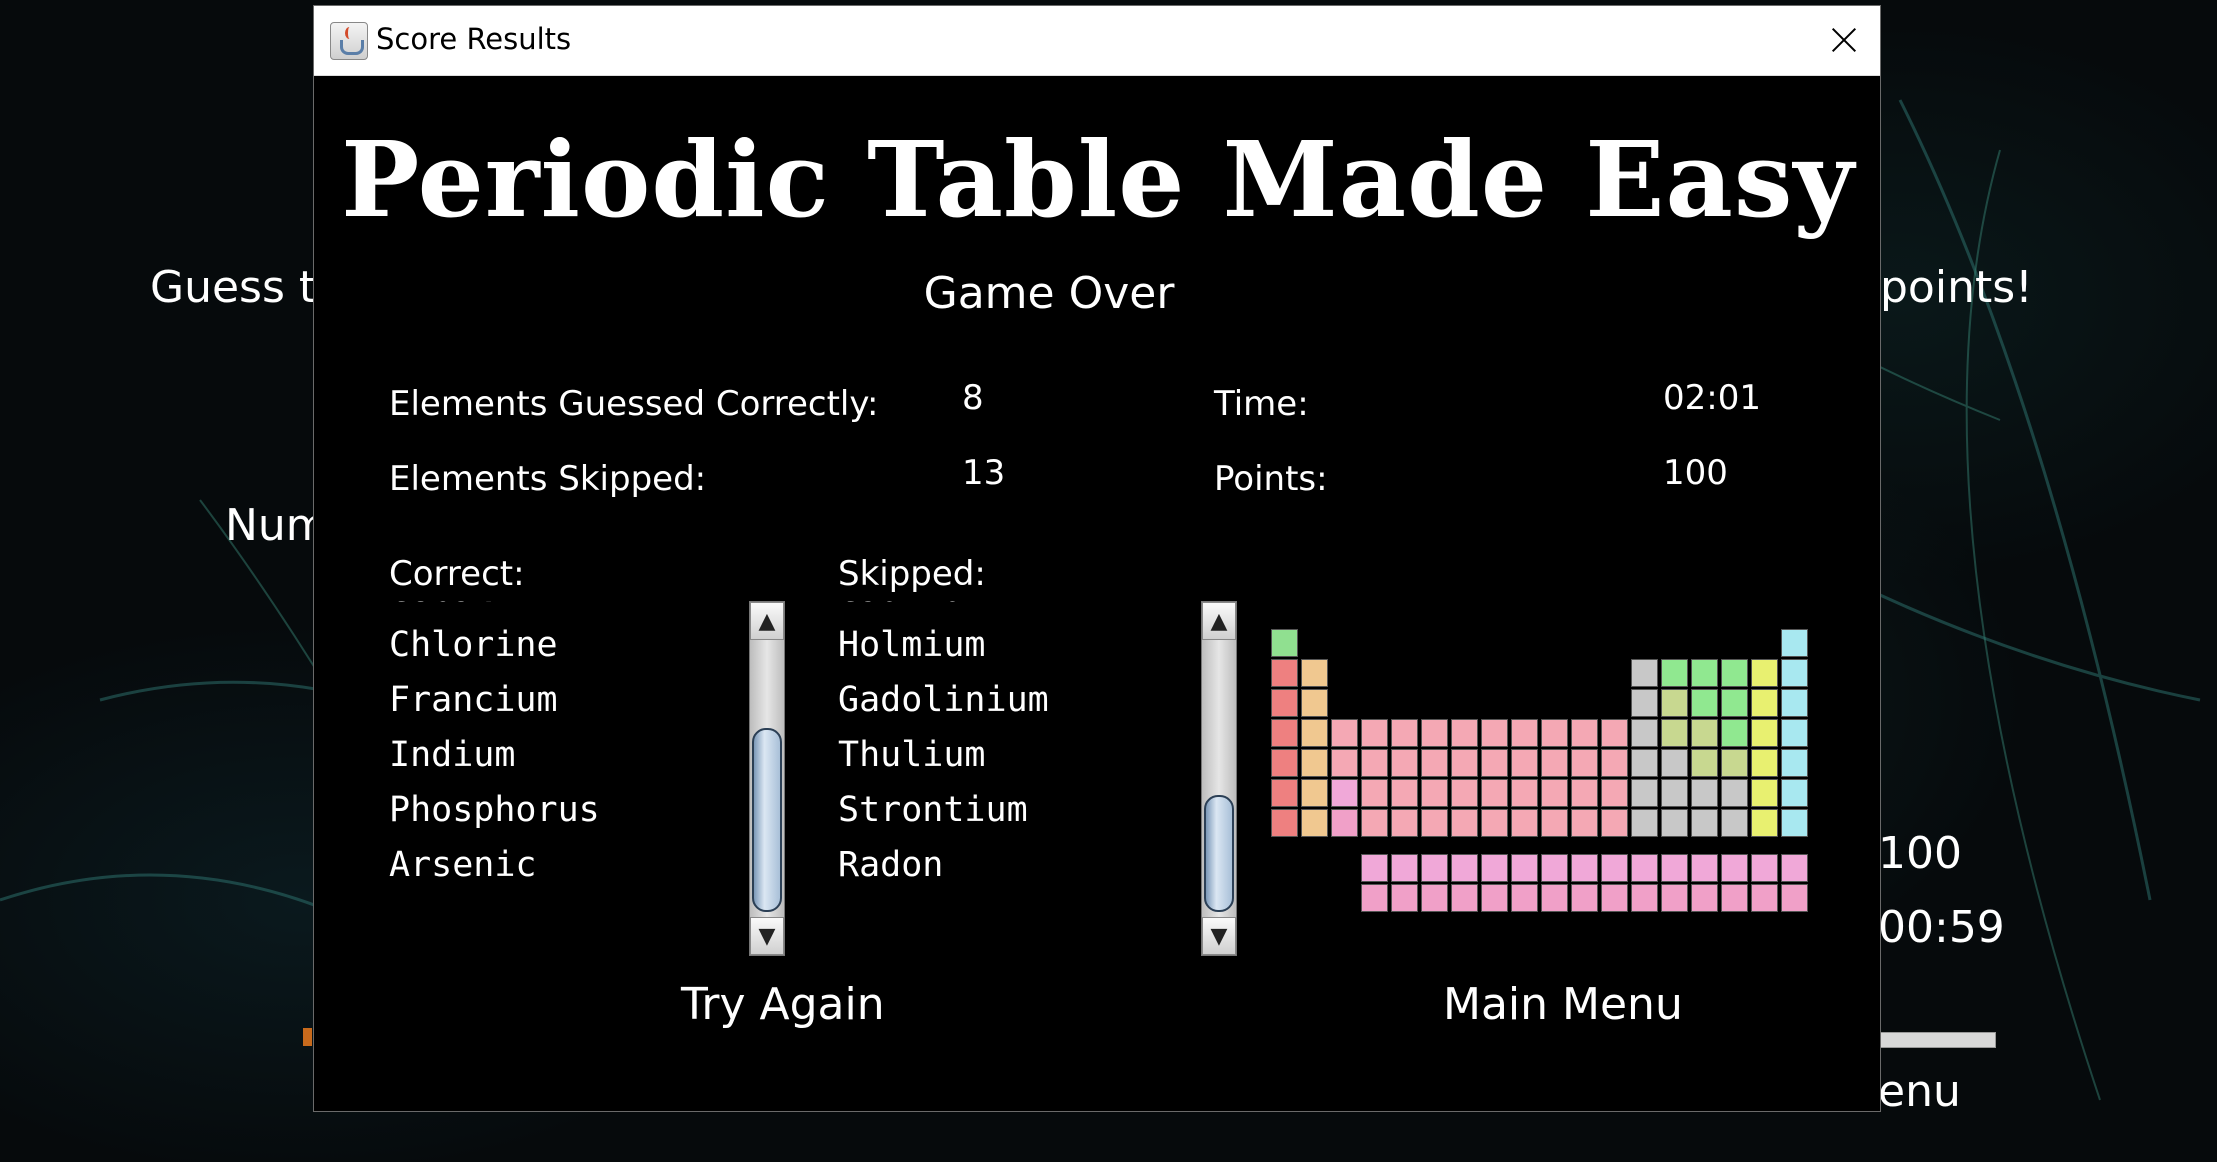 This screenshot has height=1162, width=2217. I want to click on points-value: 100, so click(1695, 473).